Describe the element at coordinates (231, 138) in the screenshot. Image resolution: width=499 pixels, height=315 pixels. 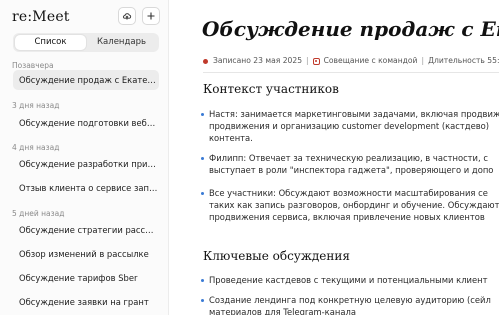
I see `bullet-line: контента.` at that location.